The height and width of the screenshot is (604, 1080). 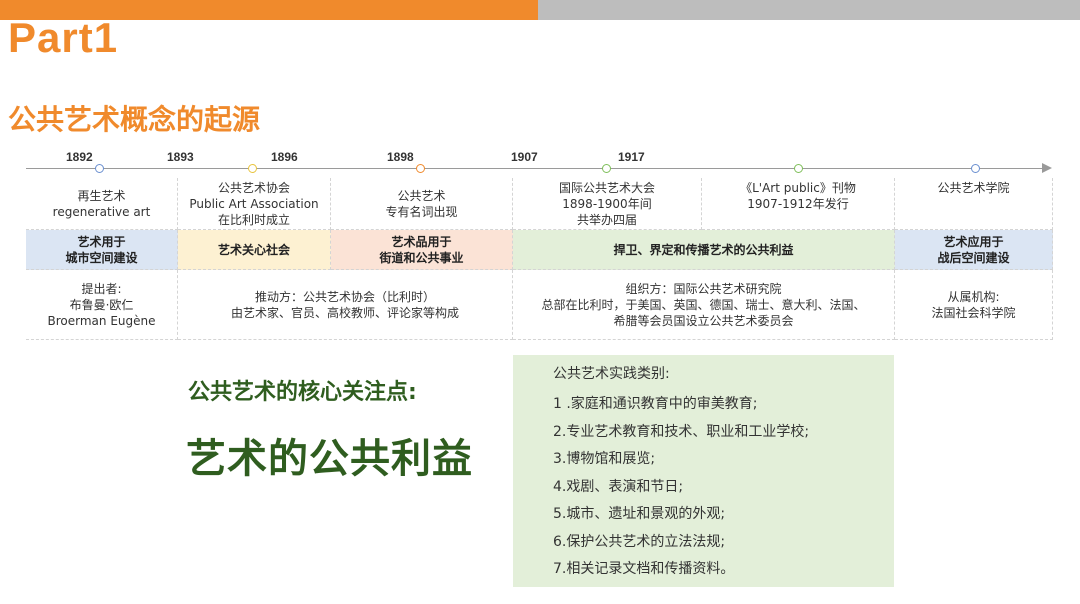 I want to click on focus-main-heading: 艺术的公共利益, so click(x=329, y=459).